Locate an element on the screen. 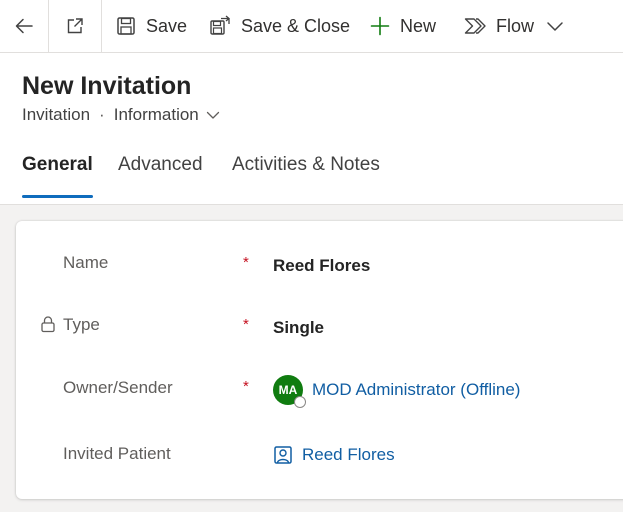 The height and width of the screenshot is (512, 623). save-and-close-button: Save & Close is located at coordinates (279, 26).